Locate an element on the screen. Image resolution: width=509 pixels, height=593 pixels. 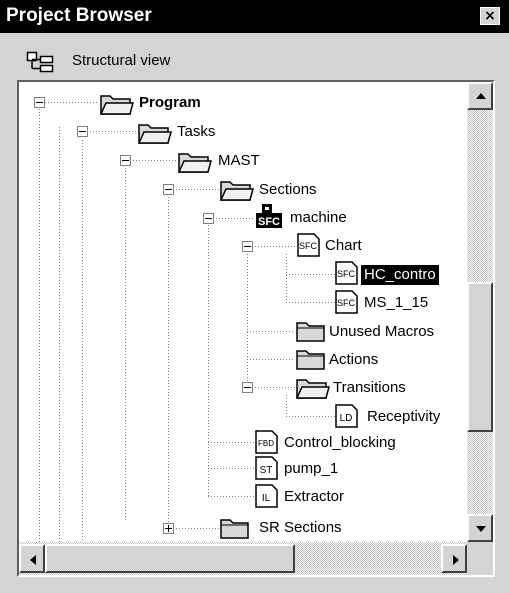
scroll-up-arrow-icon is located at coordinates (481, 96).